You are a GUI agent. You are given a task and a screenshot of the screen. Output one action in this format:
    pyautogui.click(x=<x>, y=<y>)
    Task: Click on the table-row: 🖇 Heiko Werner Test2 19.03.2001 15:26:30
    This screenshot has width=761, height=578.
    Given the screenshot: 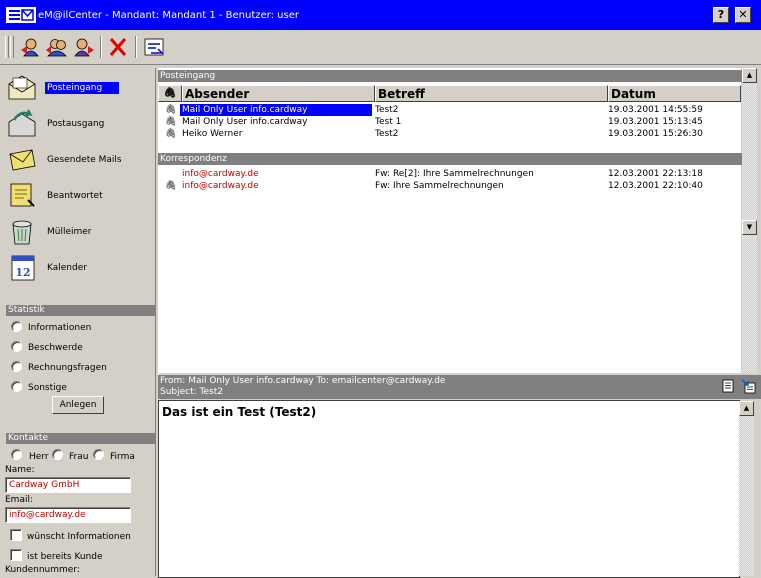 What is the action you would take?
    pyautogui.click(x=449, y=134)
    